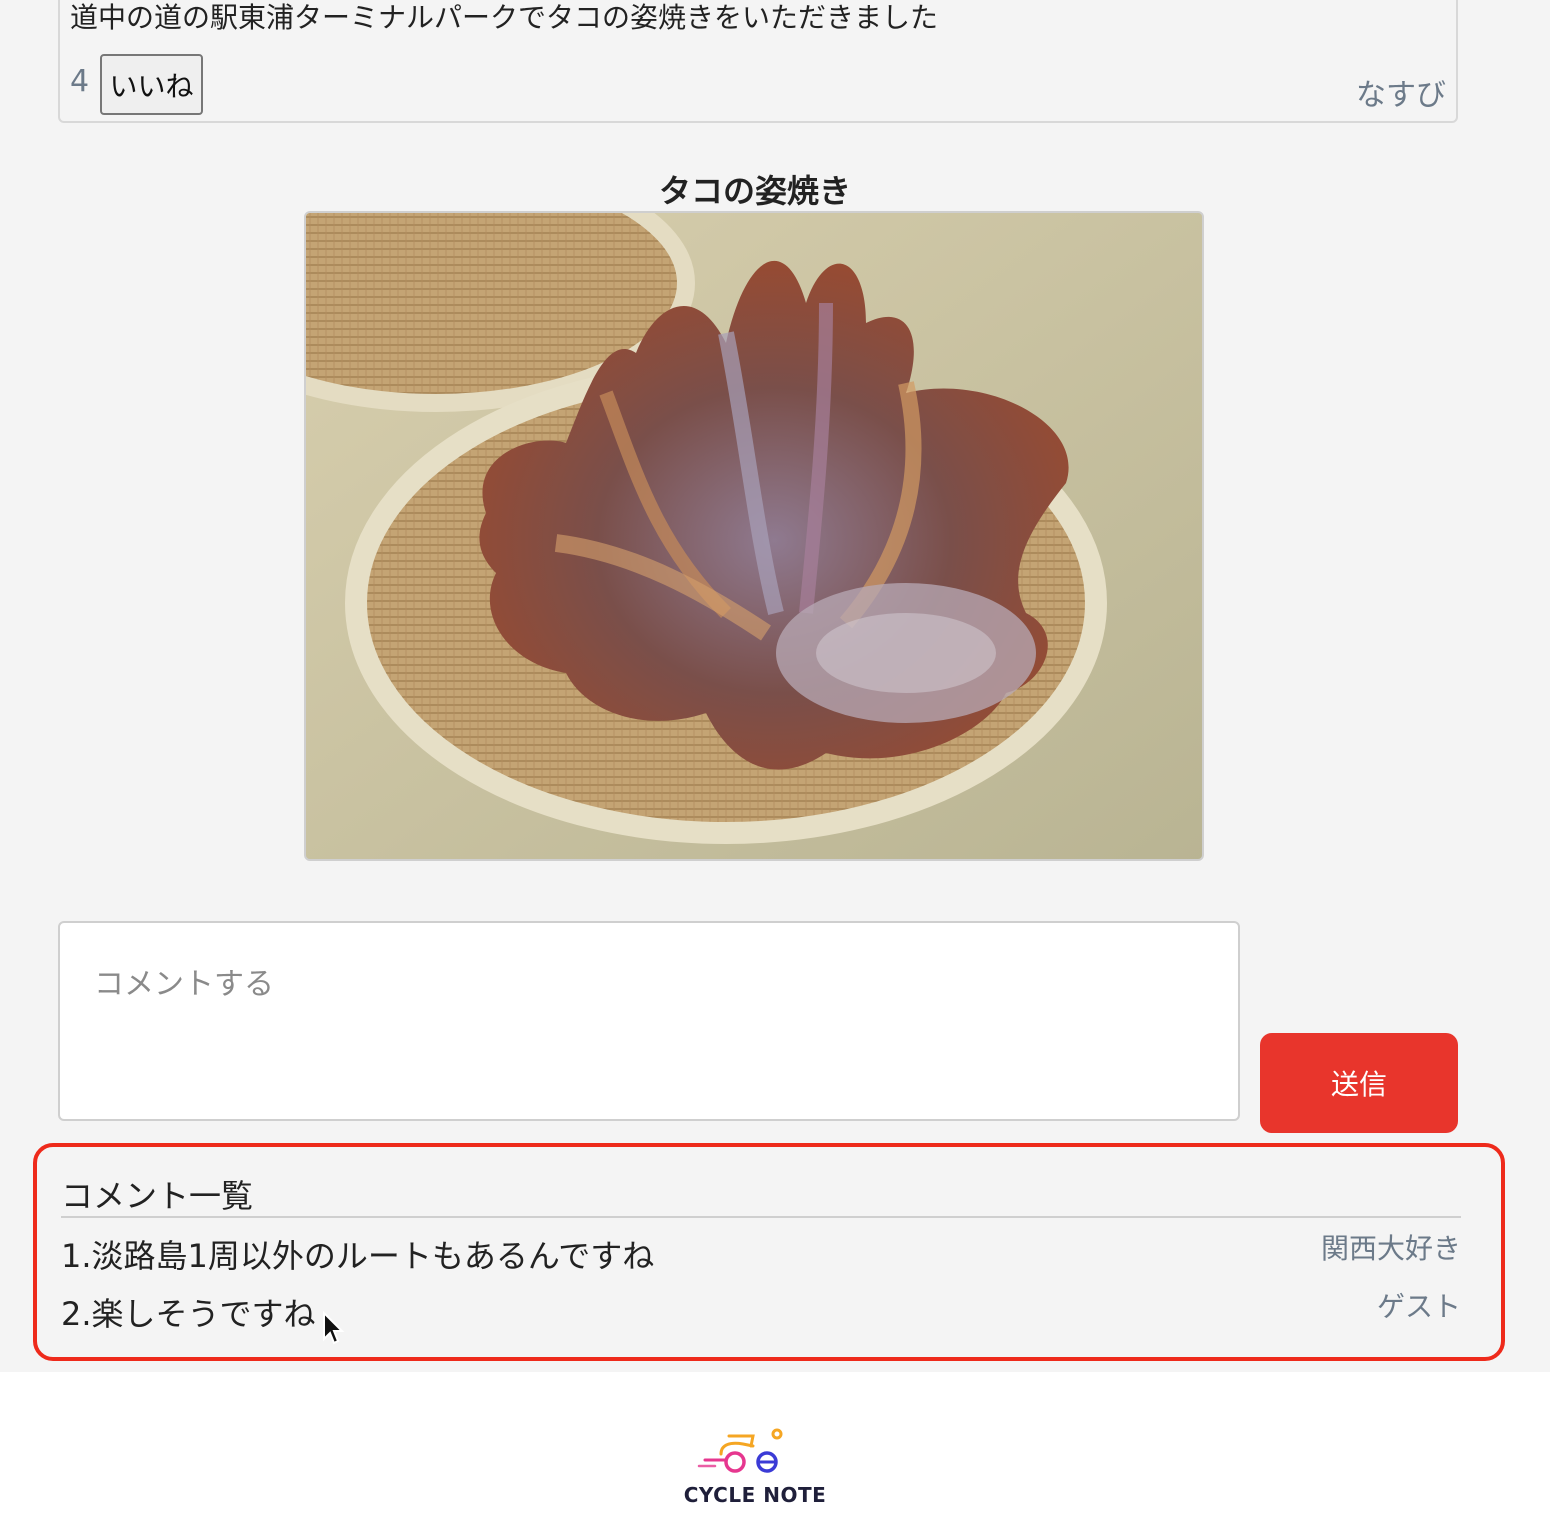 Image resolution: width=1550 pixels, height=1538 pixels. I want to click on comment-author: ゲスト, so click(1419, 1305).